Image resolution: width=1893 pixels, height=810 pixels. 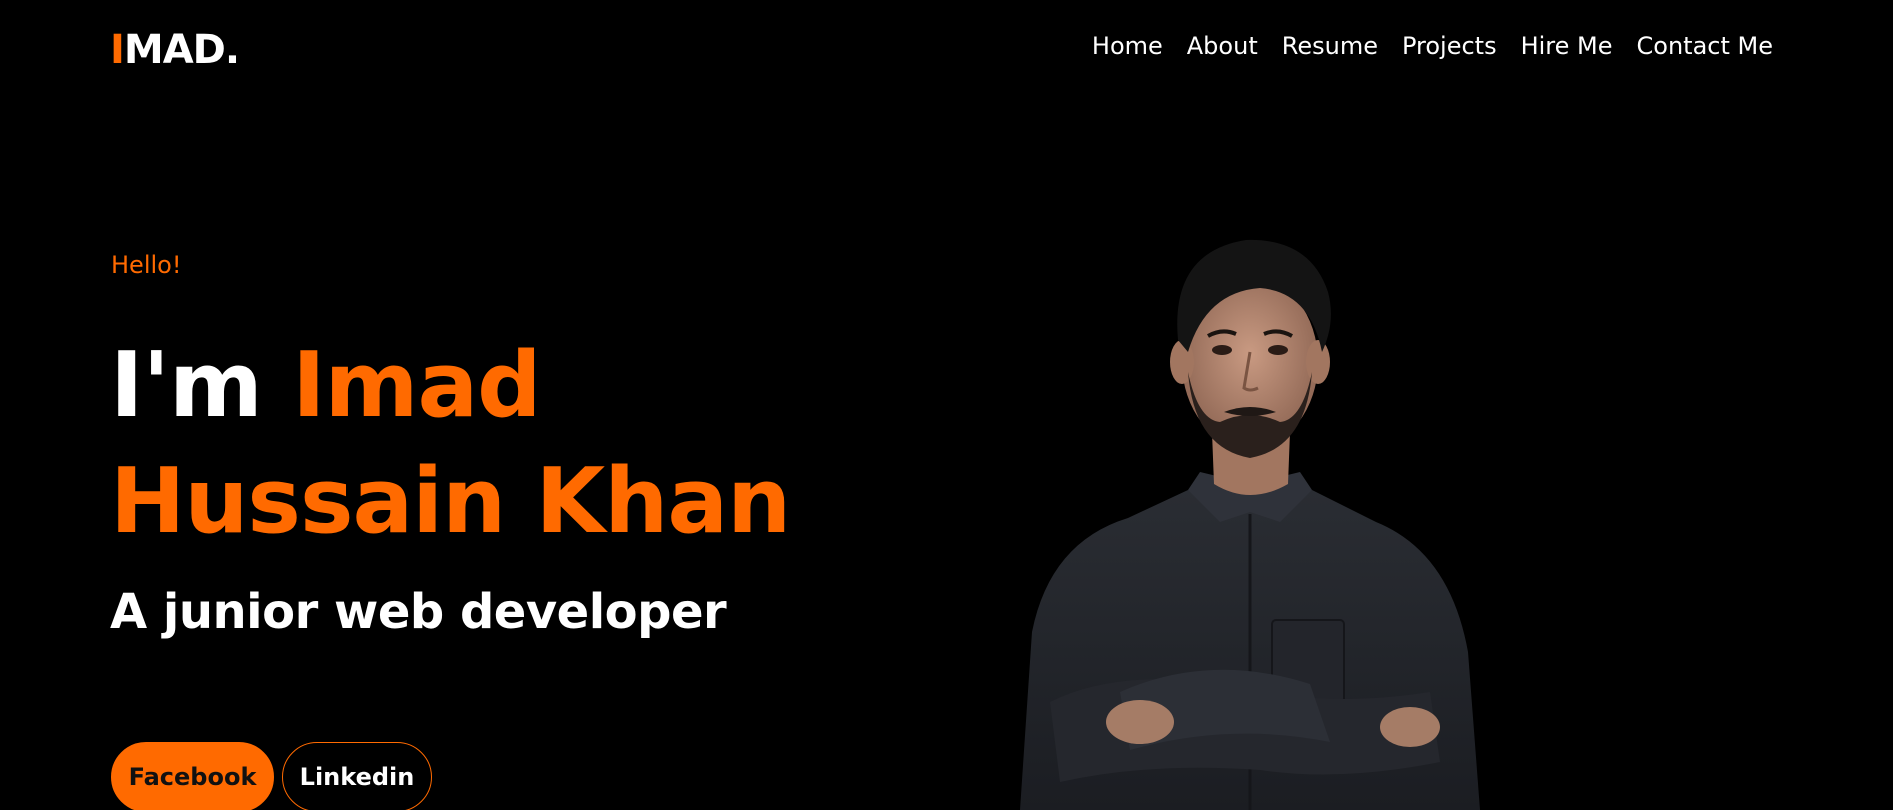 I want to click on nav-projects: Projects, so click(x=1449, y=46).